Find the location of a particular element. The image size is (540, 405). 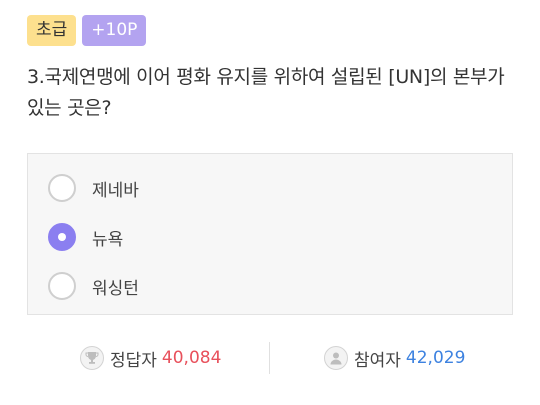

correct-count: 정답자 40,084 is located at coordinates (150, 358).